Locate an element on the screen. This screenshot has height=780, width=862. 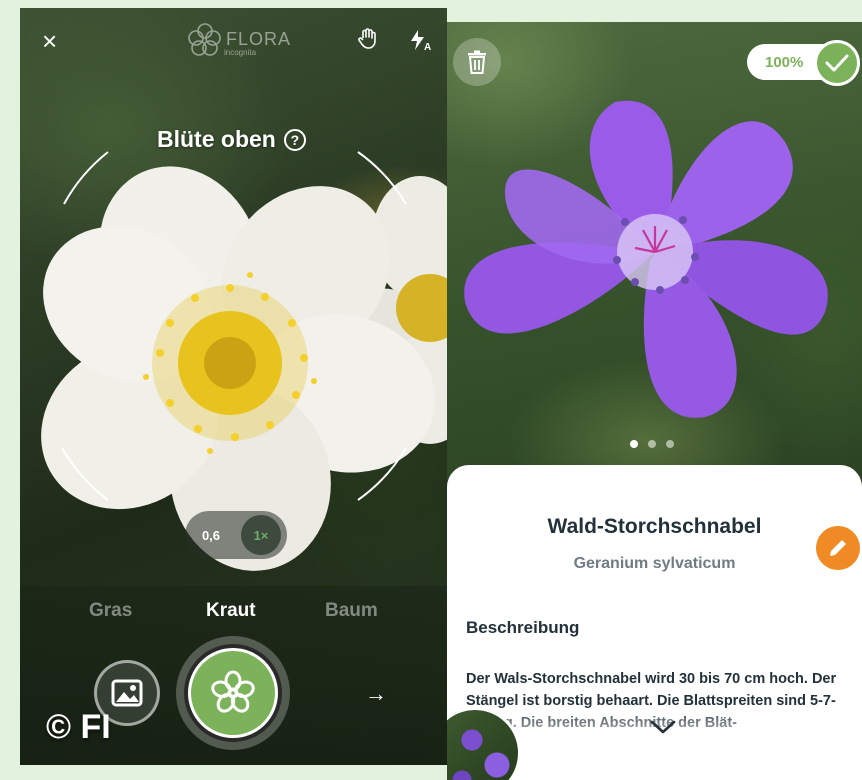
gallery-icon is located at coordinates (127, 693).